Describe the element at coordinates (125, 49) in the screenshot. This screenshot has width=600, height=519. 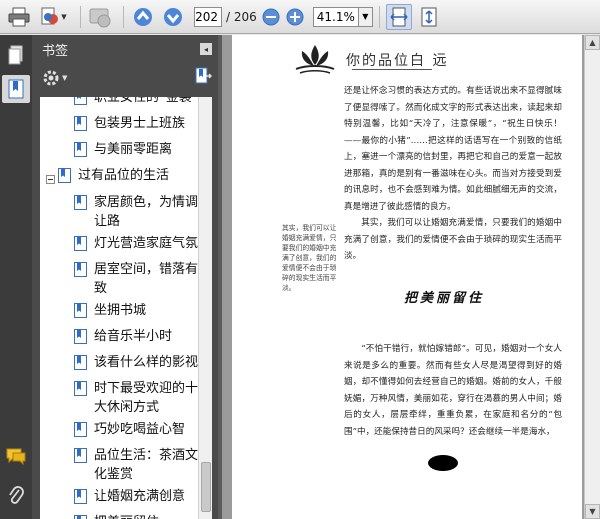
I see `panel-header: 书签 ◂` at that location.